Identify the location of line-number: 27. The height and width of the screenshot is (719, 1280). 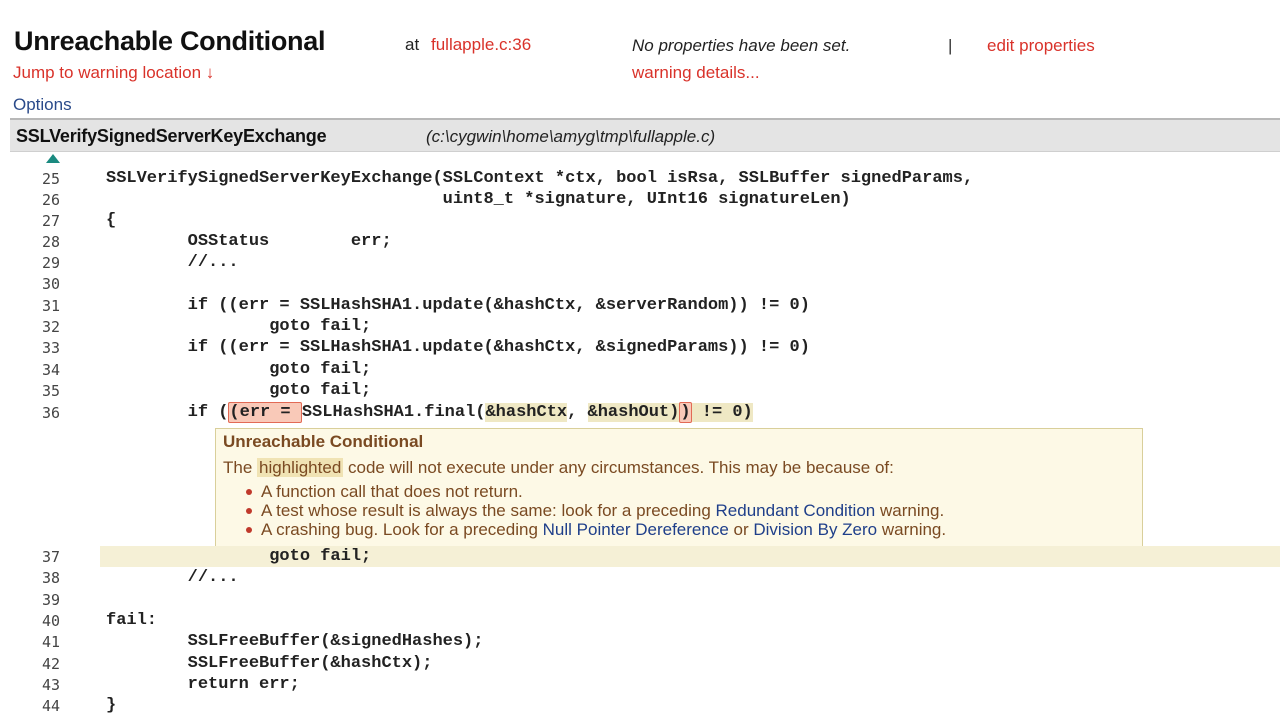
(50, 221).